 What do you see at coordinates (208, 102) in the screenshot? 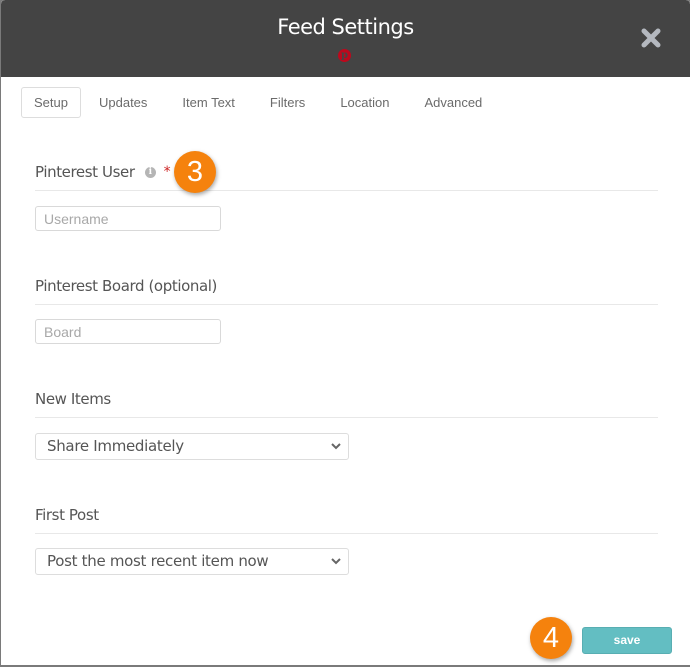
I see `tab-item-text: Item Text` at bounding box center [208, 102].